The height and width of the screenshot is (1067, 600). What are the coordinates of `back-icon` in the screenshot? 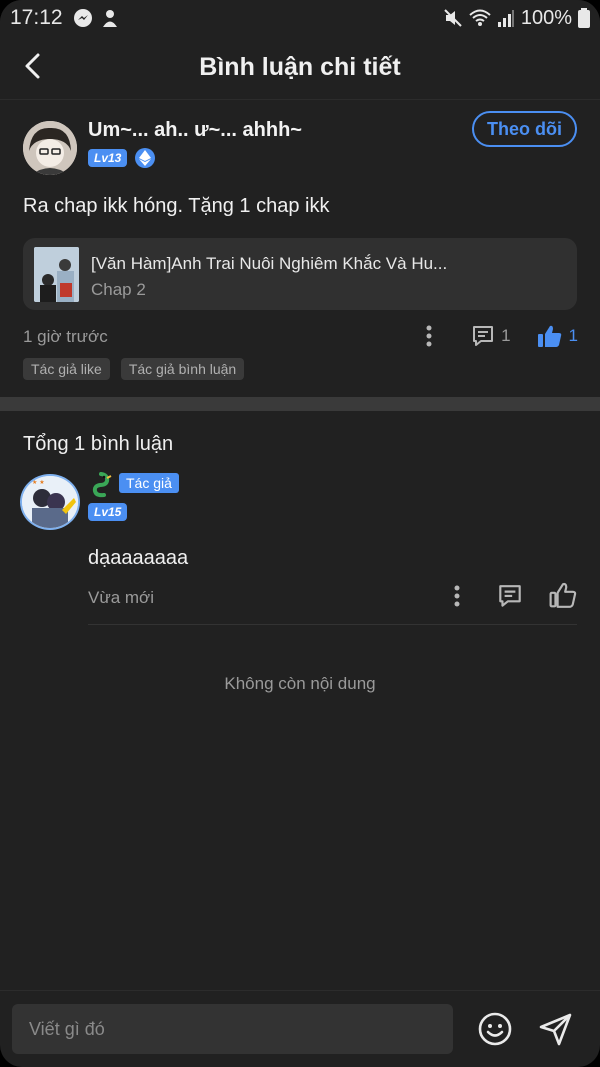 It's located at (34, 66).